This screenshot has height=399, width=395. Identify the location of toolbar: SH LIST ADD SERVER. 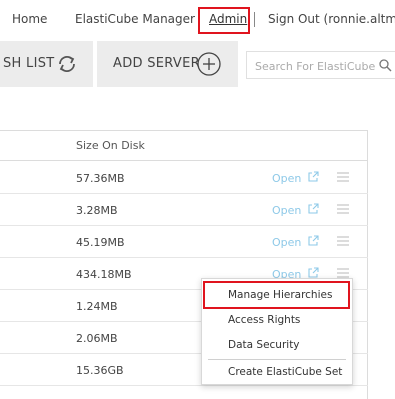
(197, 64).